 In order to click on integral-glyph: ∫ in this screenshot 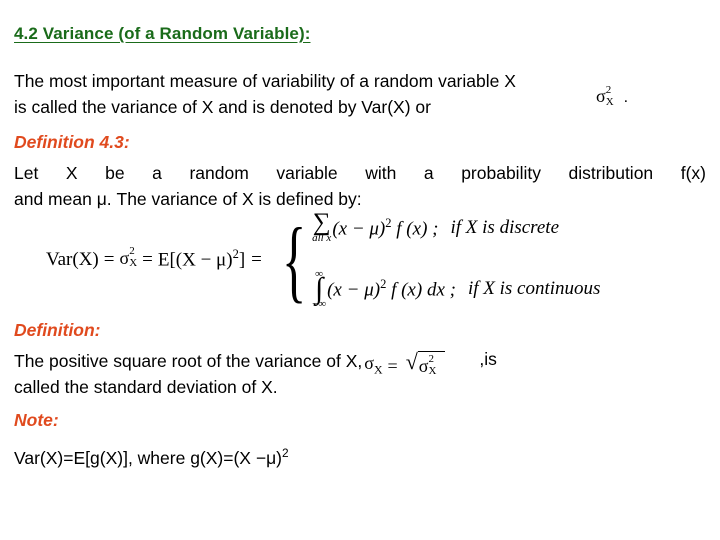, I will do `click(319, 289)`.